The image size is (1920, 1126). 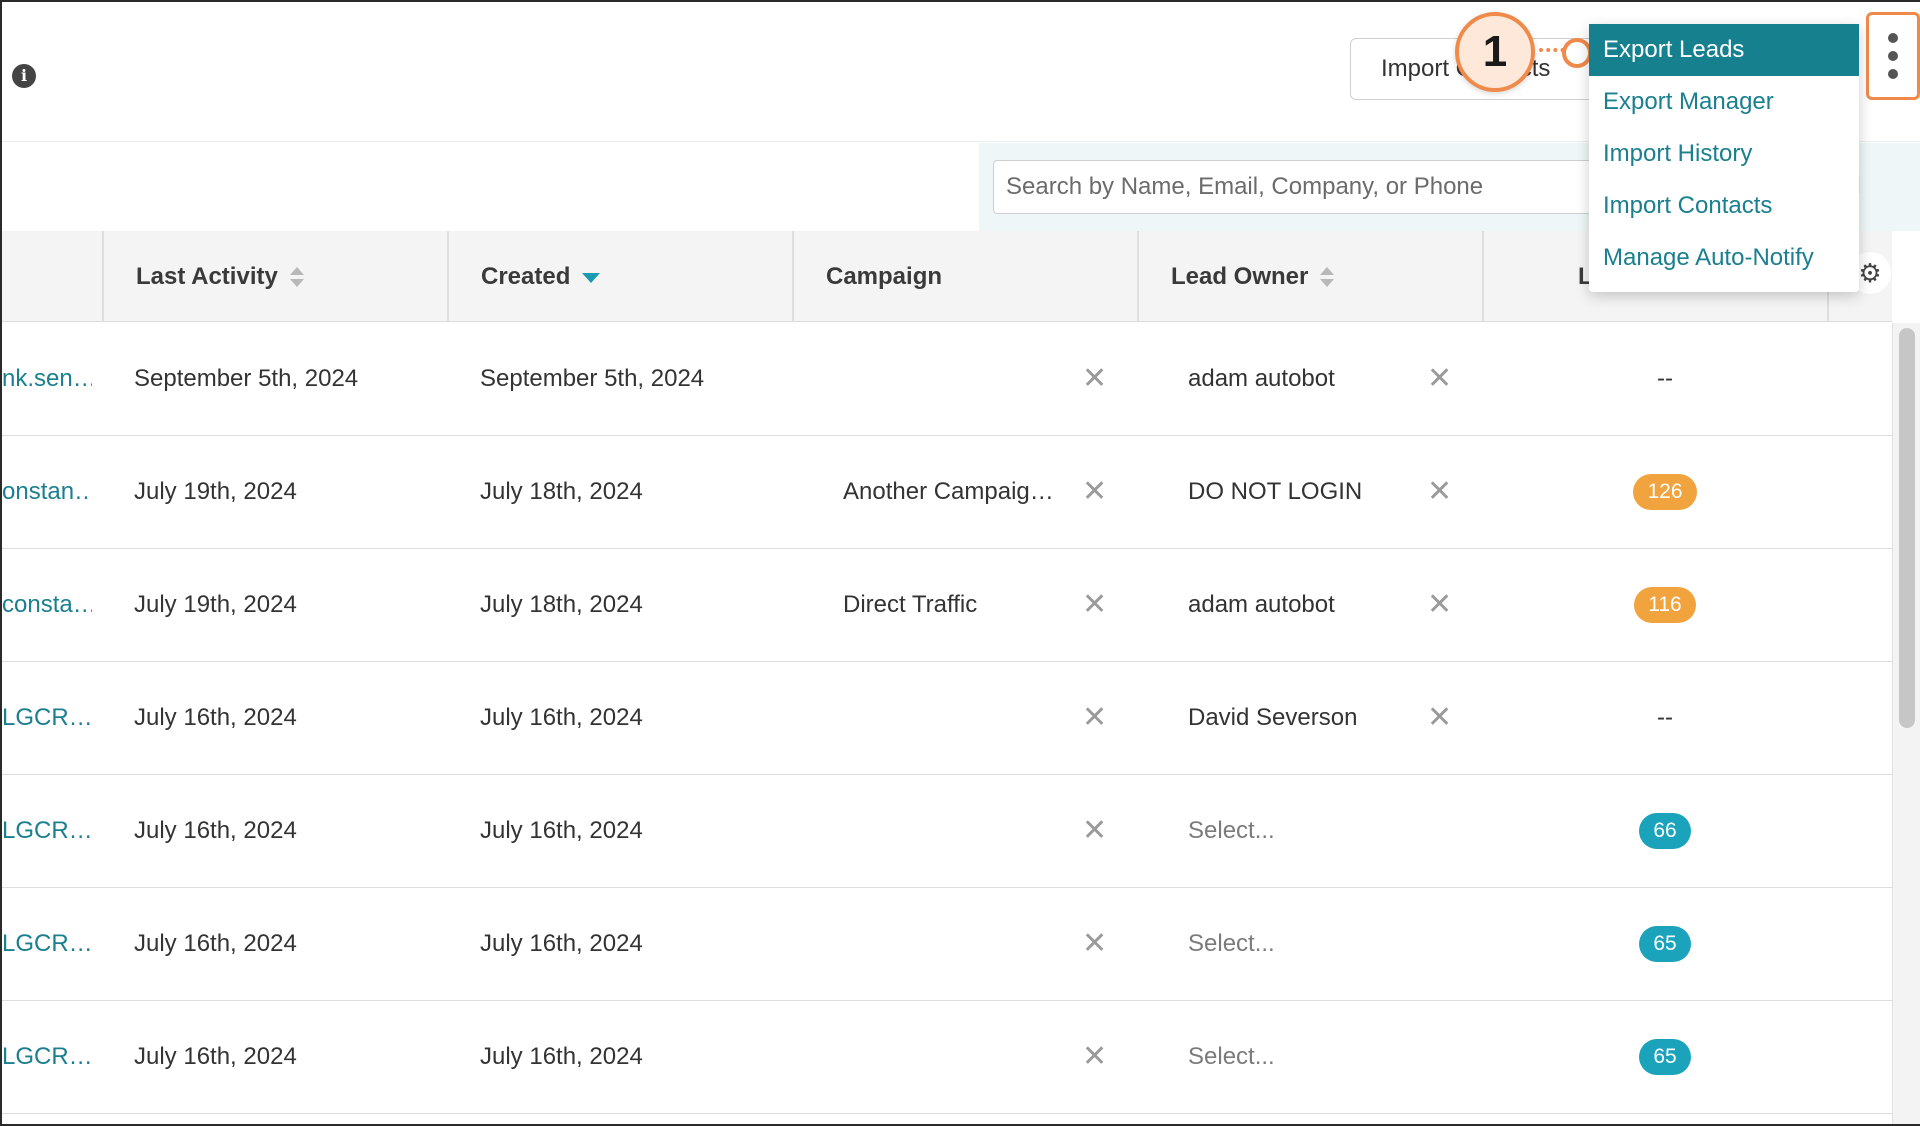 I want to click on lead-score-cell: 116, so click(x=1665, y=605).